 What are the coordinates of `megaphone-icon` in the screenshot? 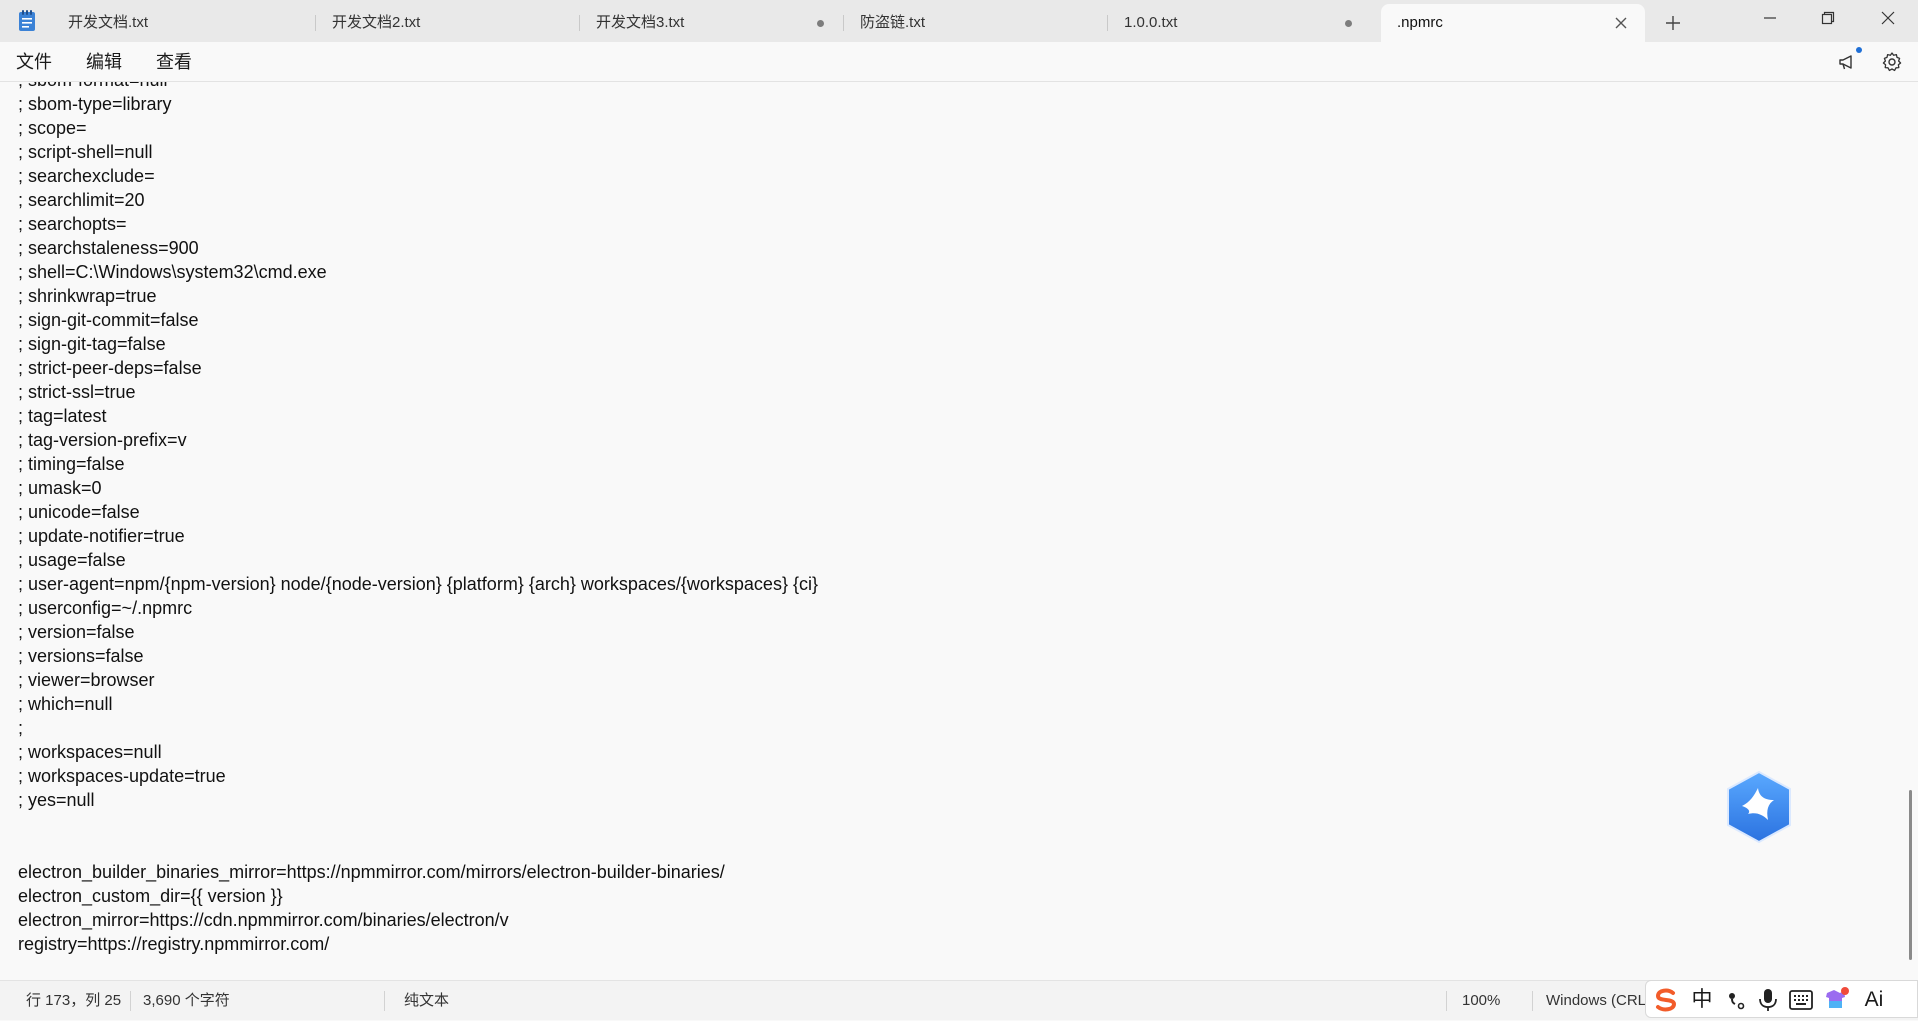 It's located at (1848, 62).